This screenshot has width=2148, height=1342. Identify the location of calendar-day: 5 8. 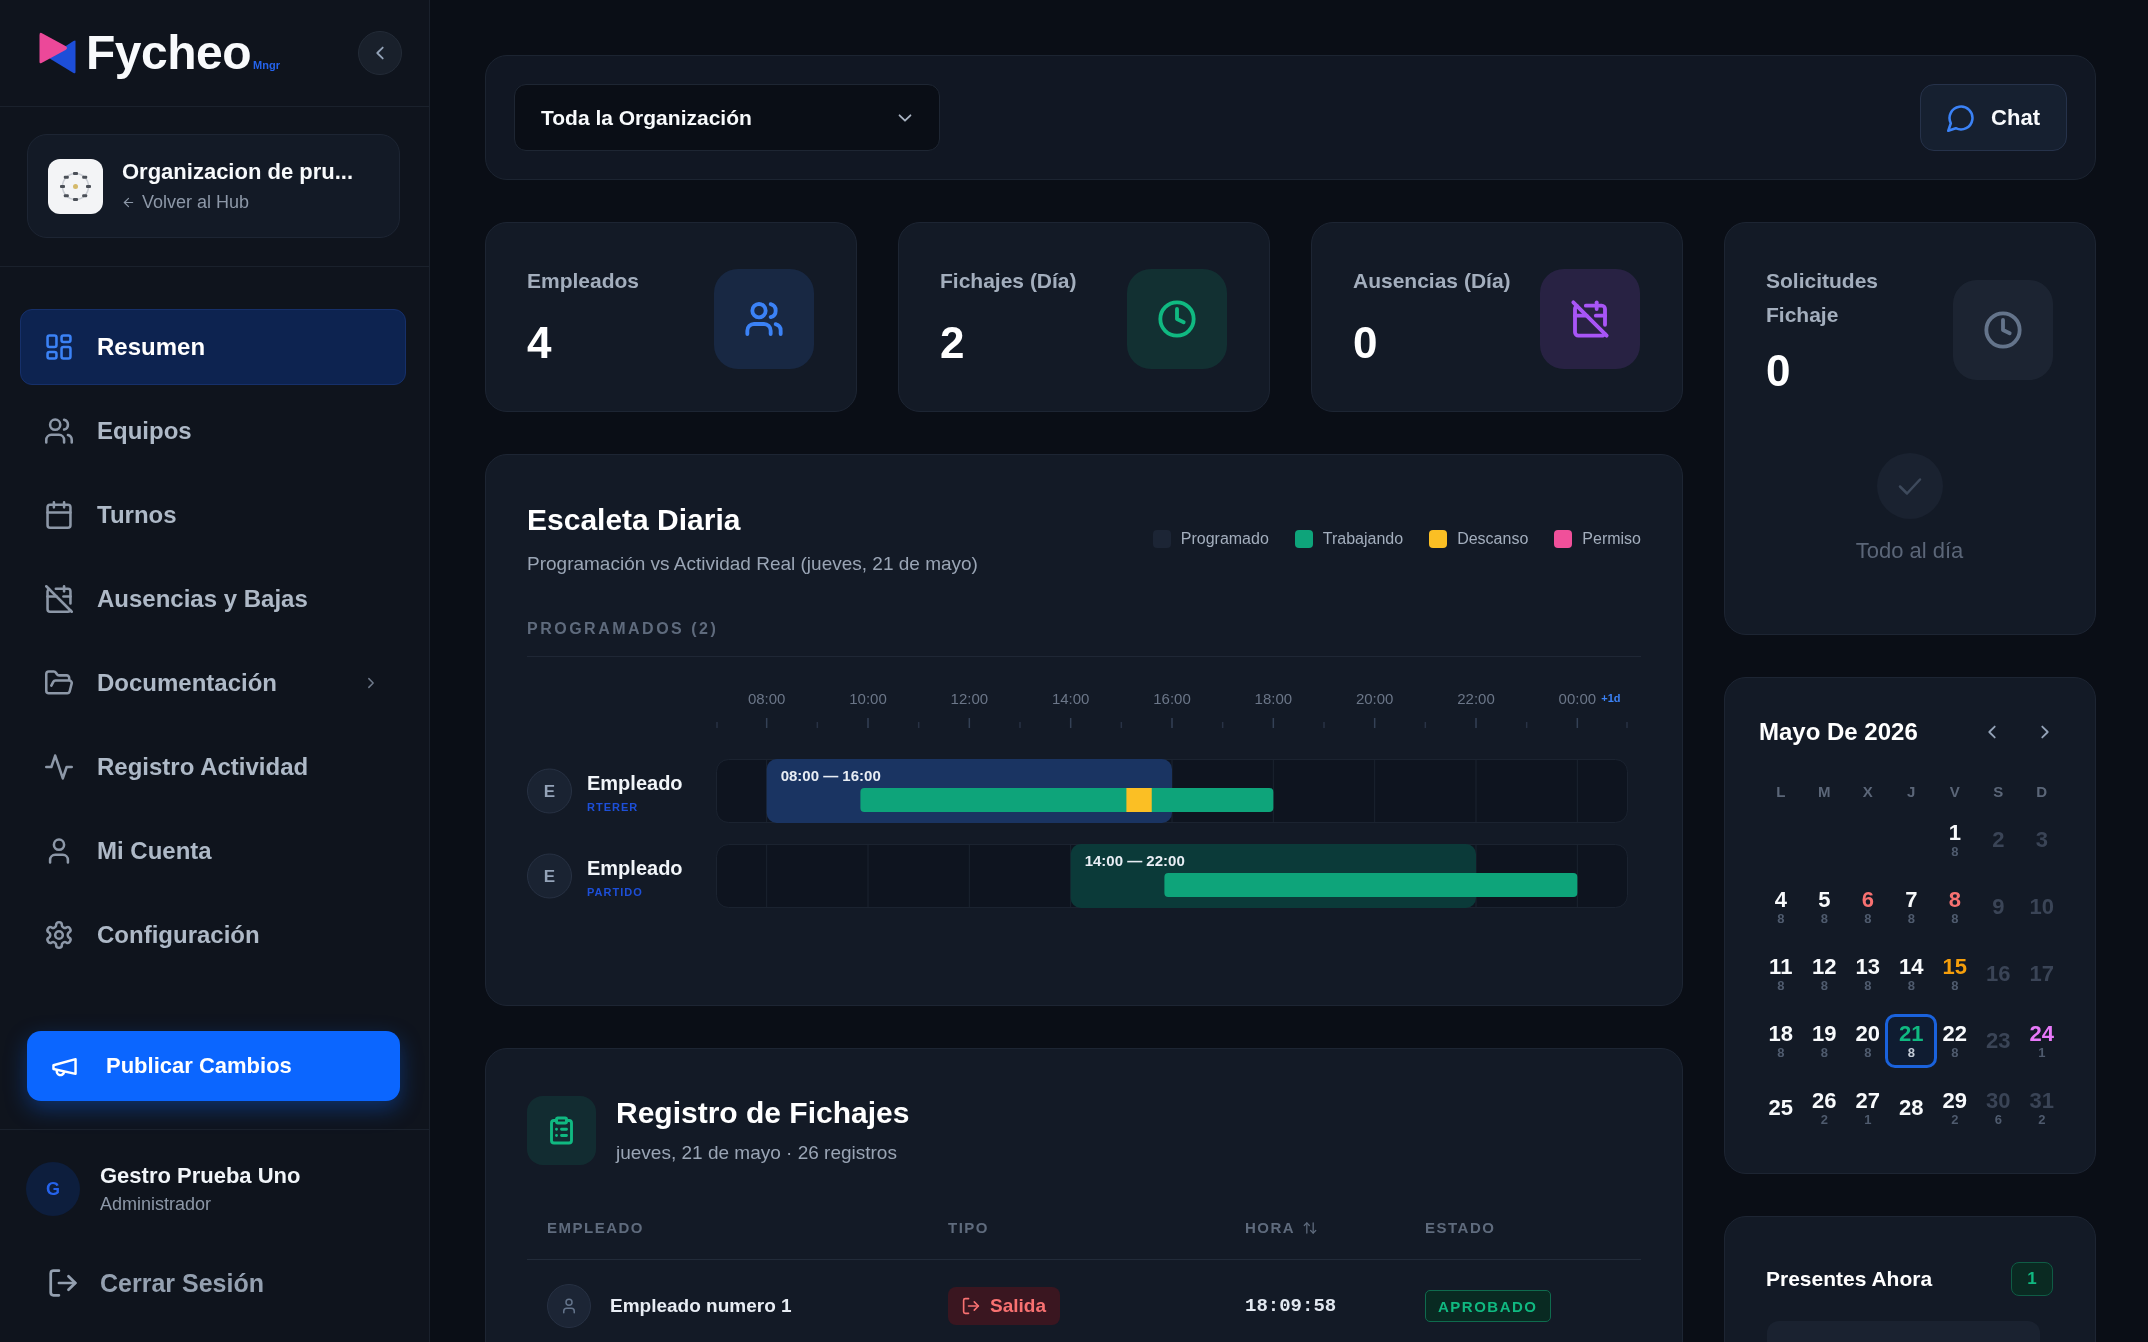
(1824, 906).